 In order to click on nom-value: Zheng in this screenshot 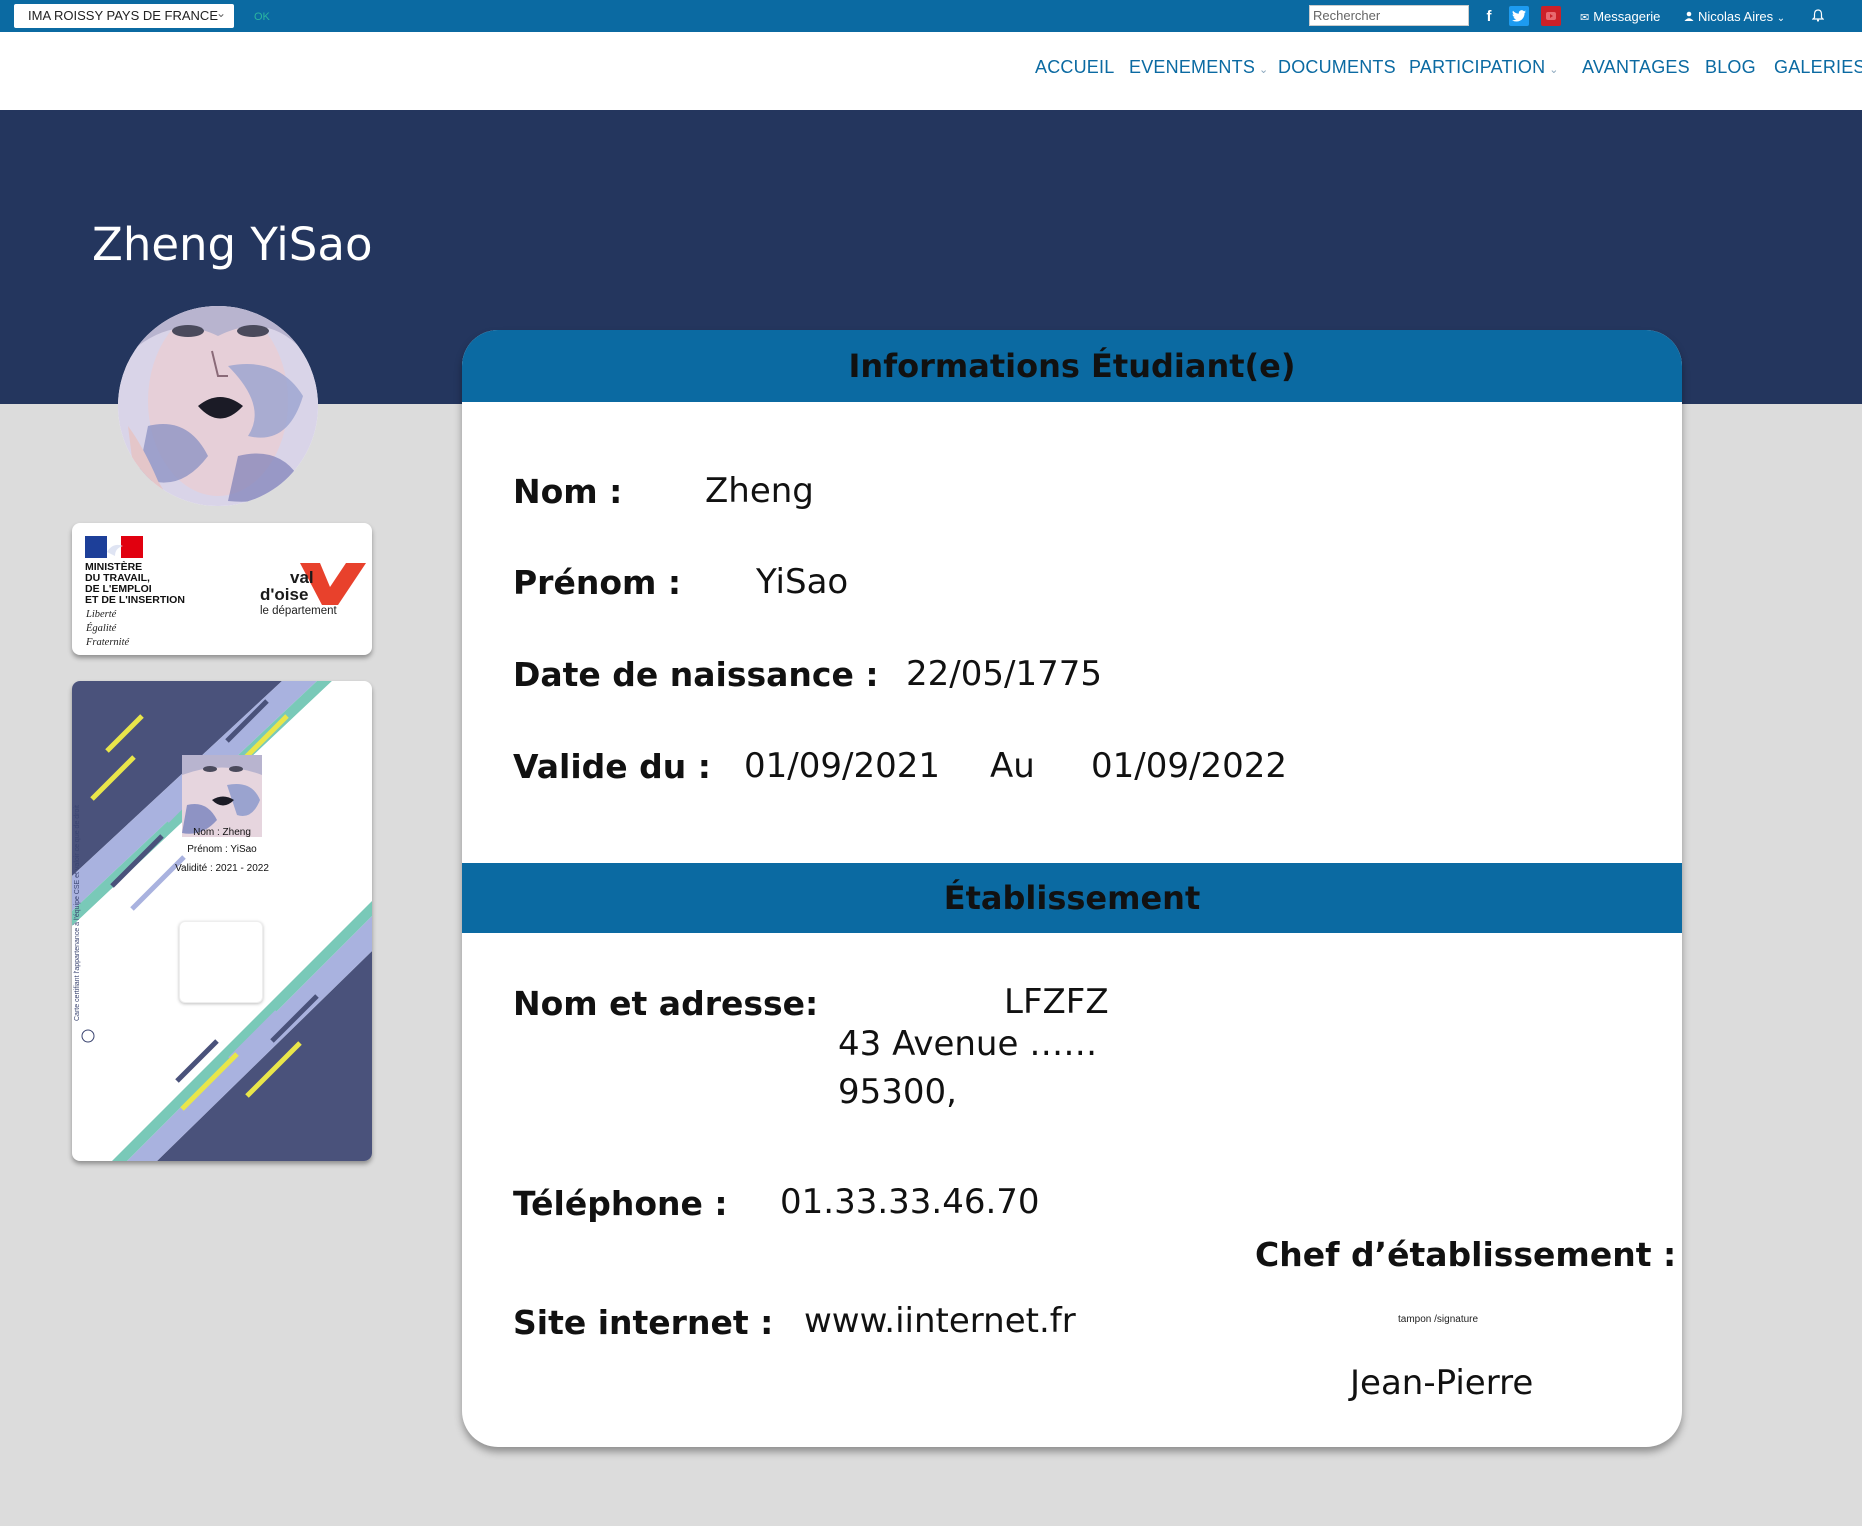, I will do `click(759, 491)`.